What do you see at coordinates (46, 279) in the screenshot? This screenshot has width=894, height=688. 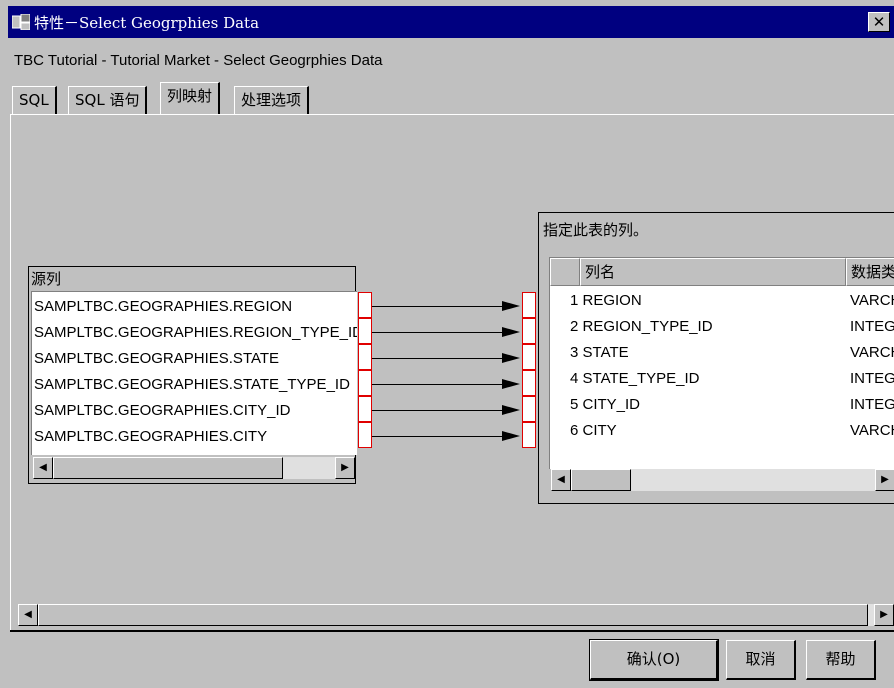 I see `source-columns-label: 源列` at bounding box center [46, 279].